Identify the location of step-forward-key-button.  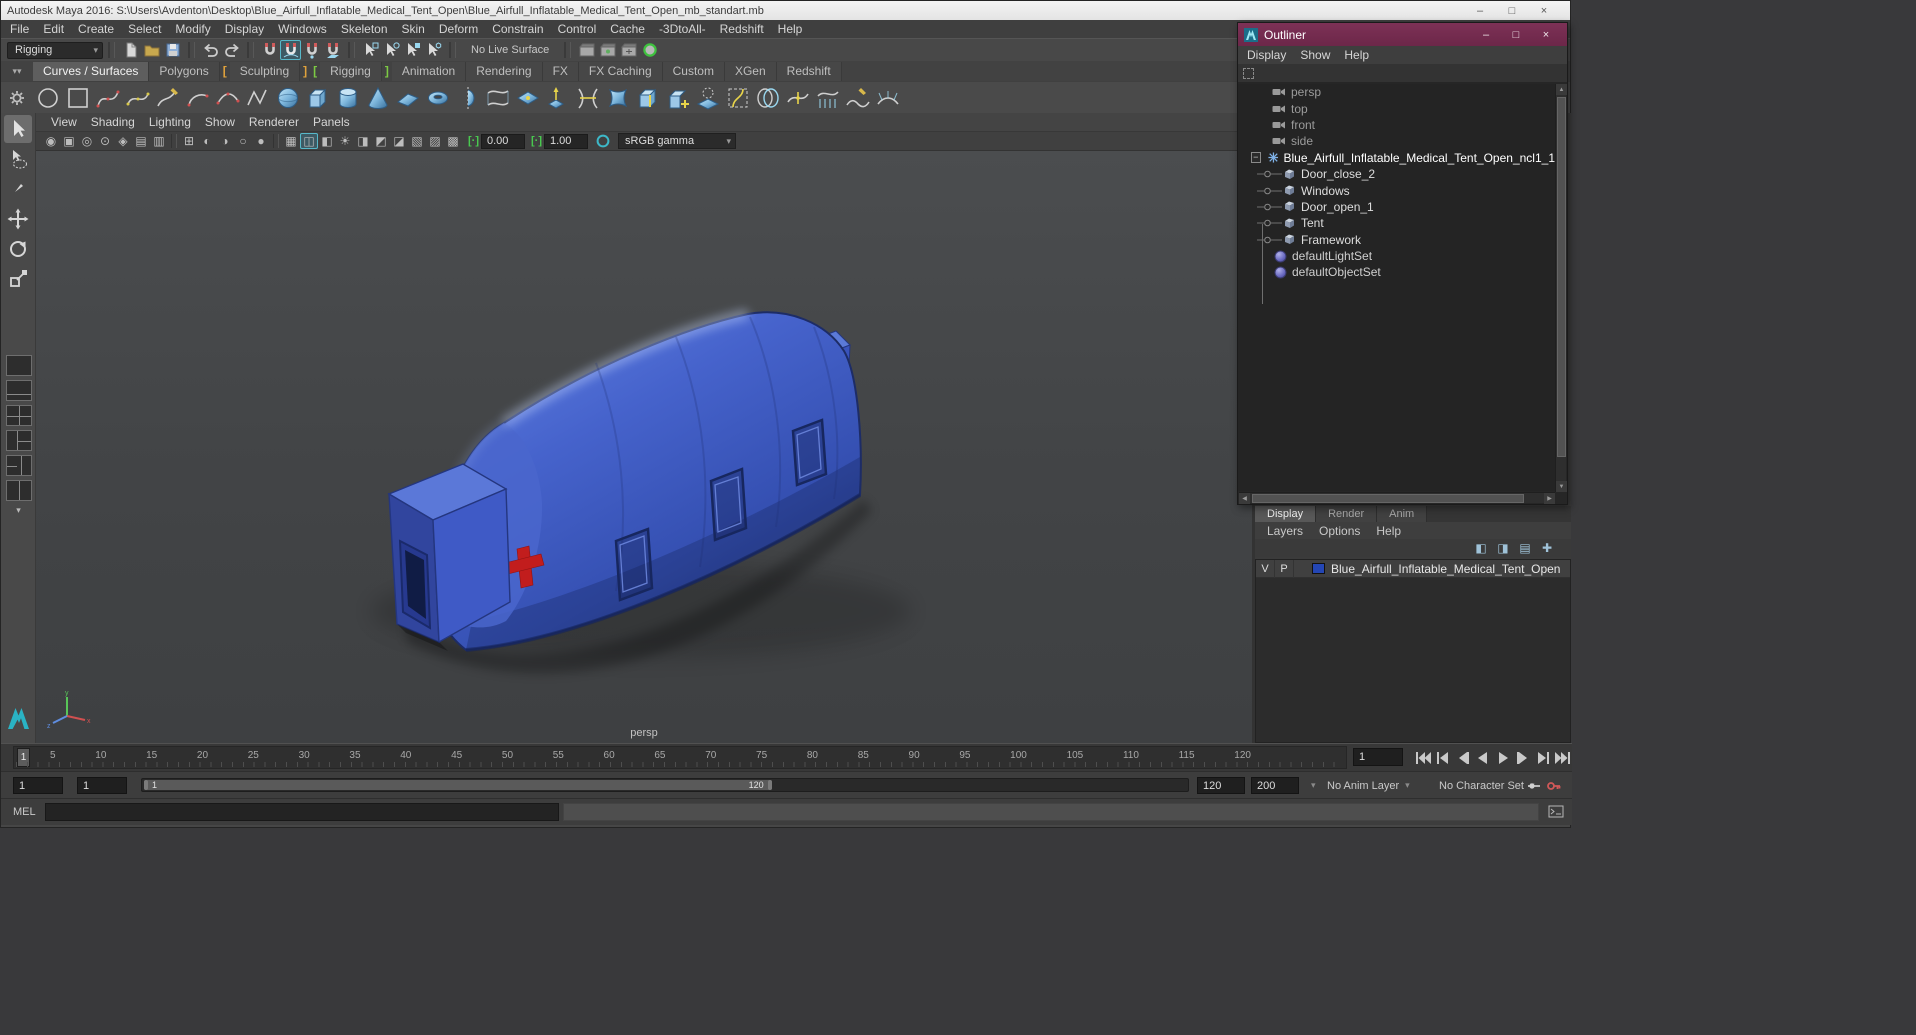
(1542, 757).